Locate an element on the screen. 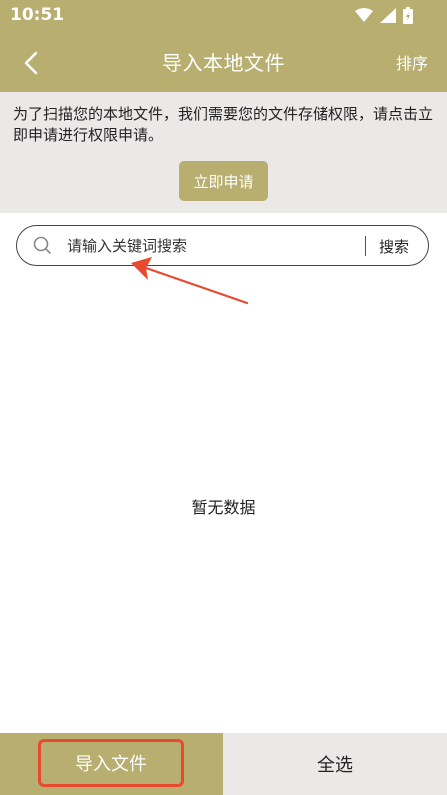 The width and height of the screenshot is (447, 795). import-files-label: 导入文件 is located at coordinates (111, 764).